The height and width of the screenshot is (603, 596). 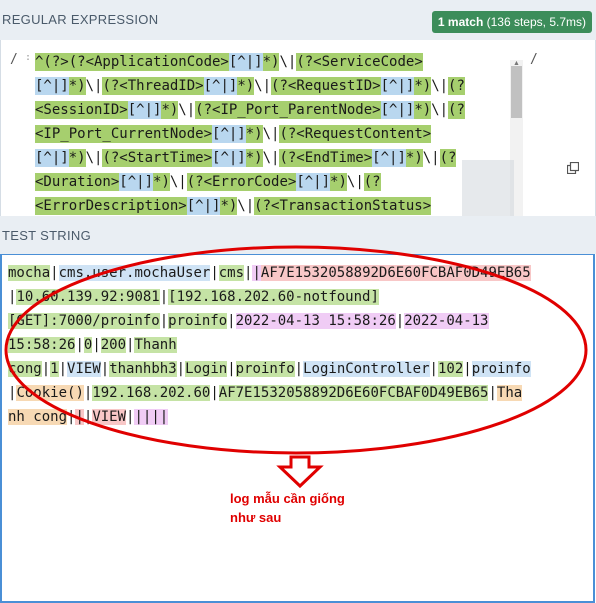 I want to click on match-group-token: Cookie(), so click(x=50, y=393).